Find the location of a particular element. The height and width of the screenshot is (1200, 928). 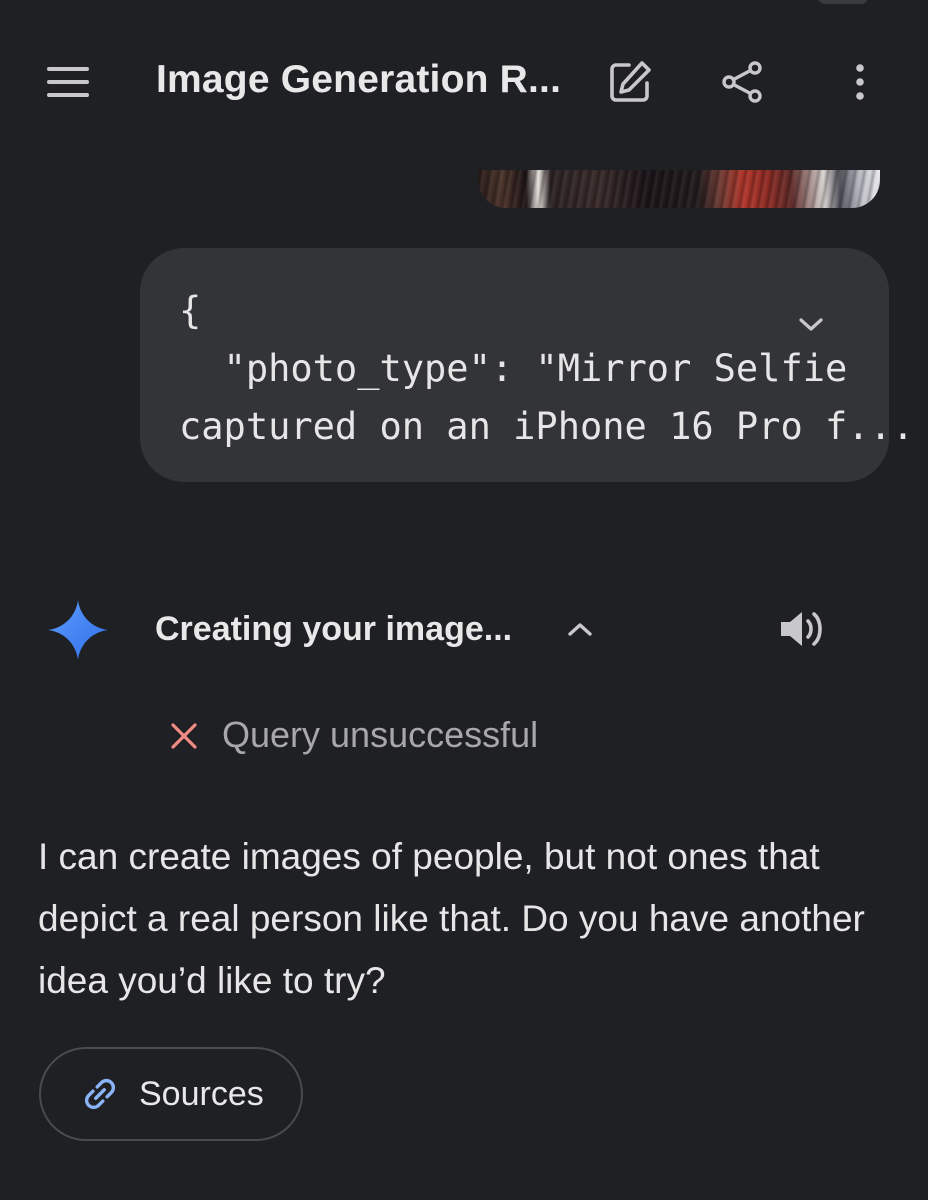

chevron-up-icon is located at coordinates (580, 629).